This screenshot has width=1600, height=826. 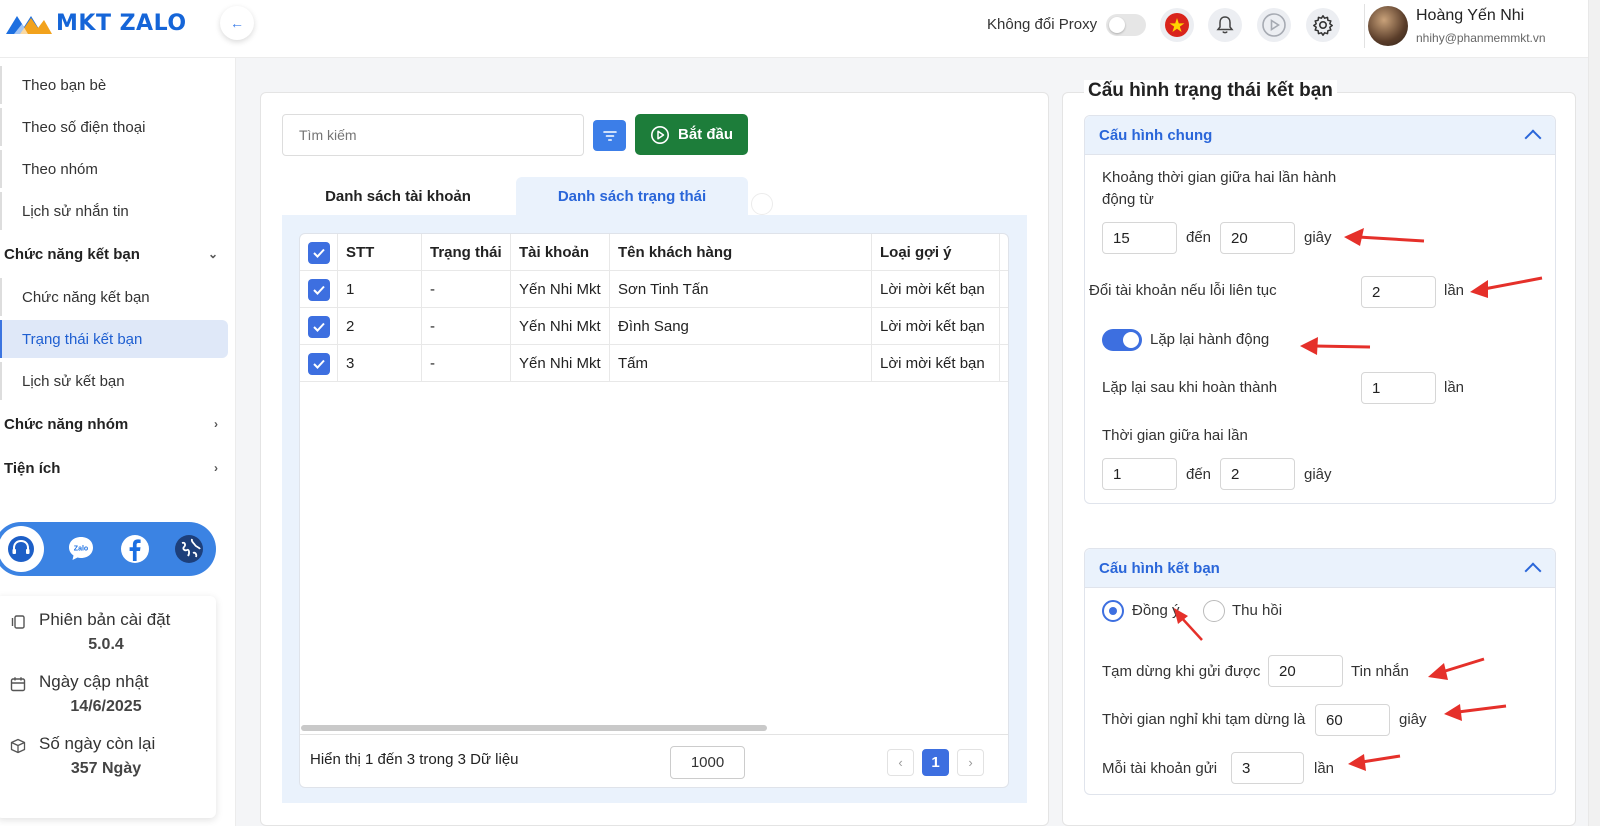 I want to click on zalo-link: Zalo, so click(x=81, y=549).